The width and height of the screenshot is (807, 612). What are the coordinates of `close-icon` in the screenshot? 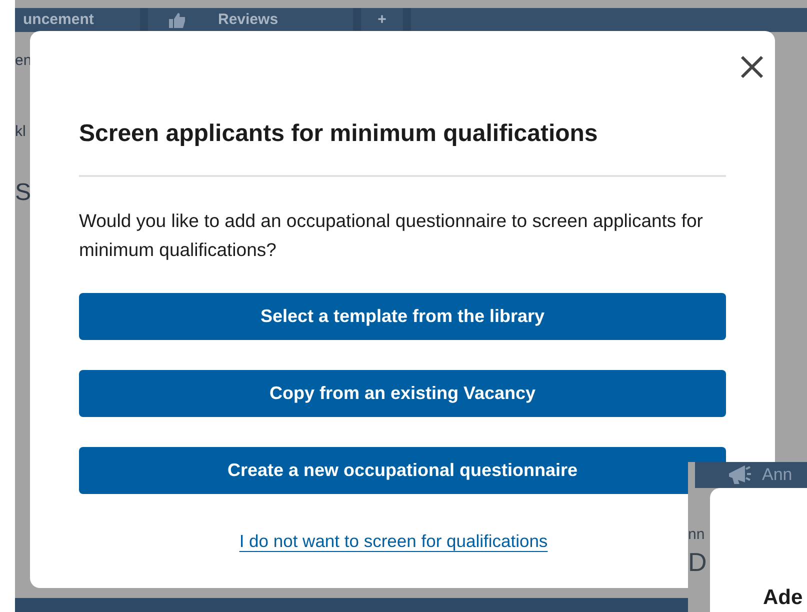 It's located at (752, 67).